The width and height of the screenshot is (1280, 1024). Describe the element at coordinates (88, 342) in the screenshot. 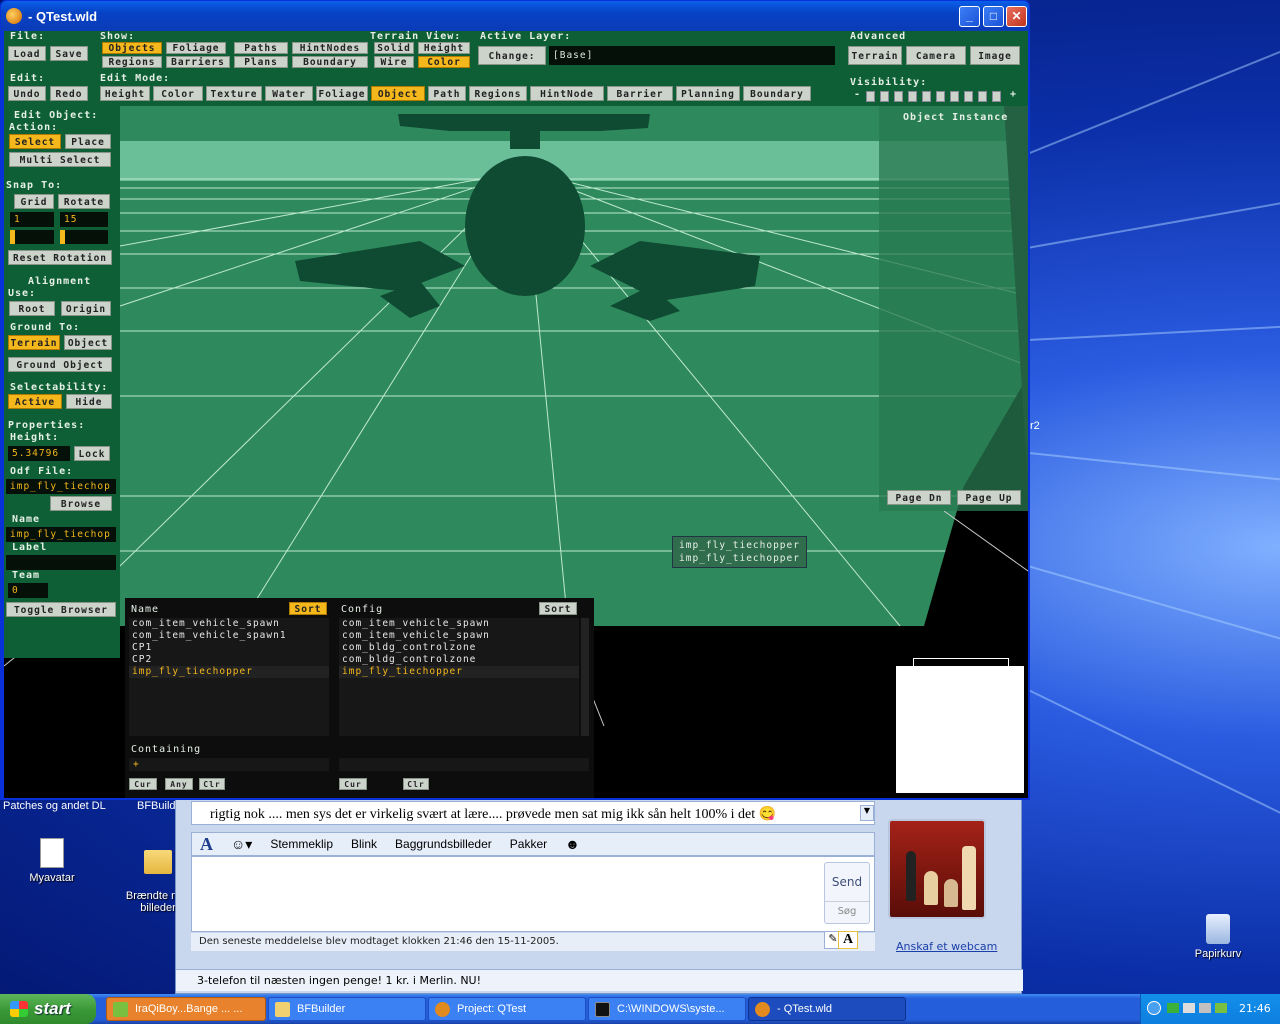

I see `ground-object-toggle: Object` at that location.